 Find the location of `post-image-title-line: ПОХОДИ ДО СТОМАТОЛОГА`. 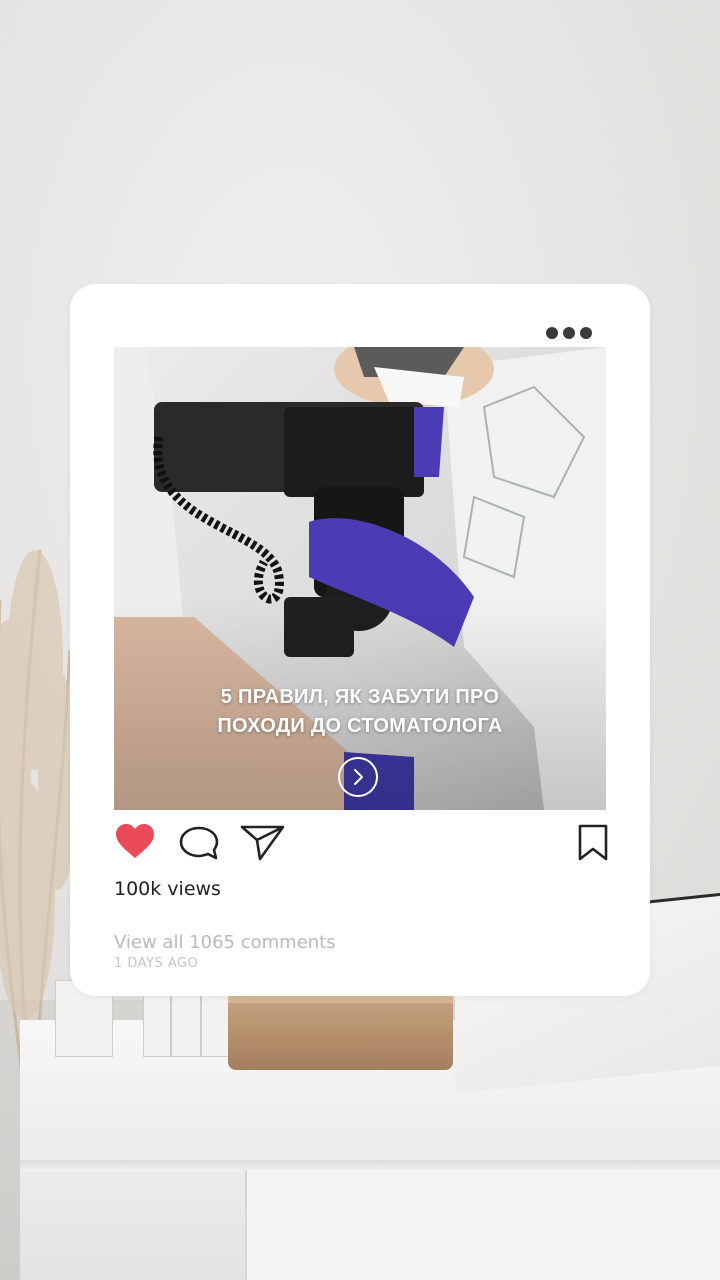

post-image-title-line: ПОХОДИ ДО СТОМАТОЛОГА is located at coordinates (360, 726).